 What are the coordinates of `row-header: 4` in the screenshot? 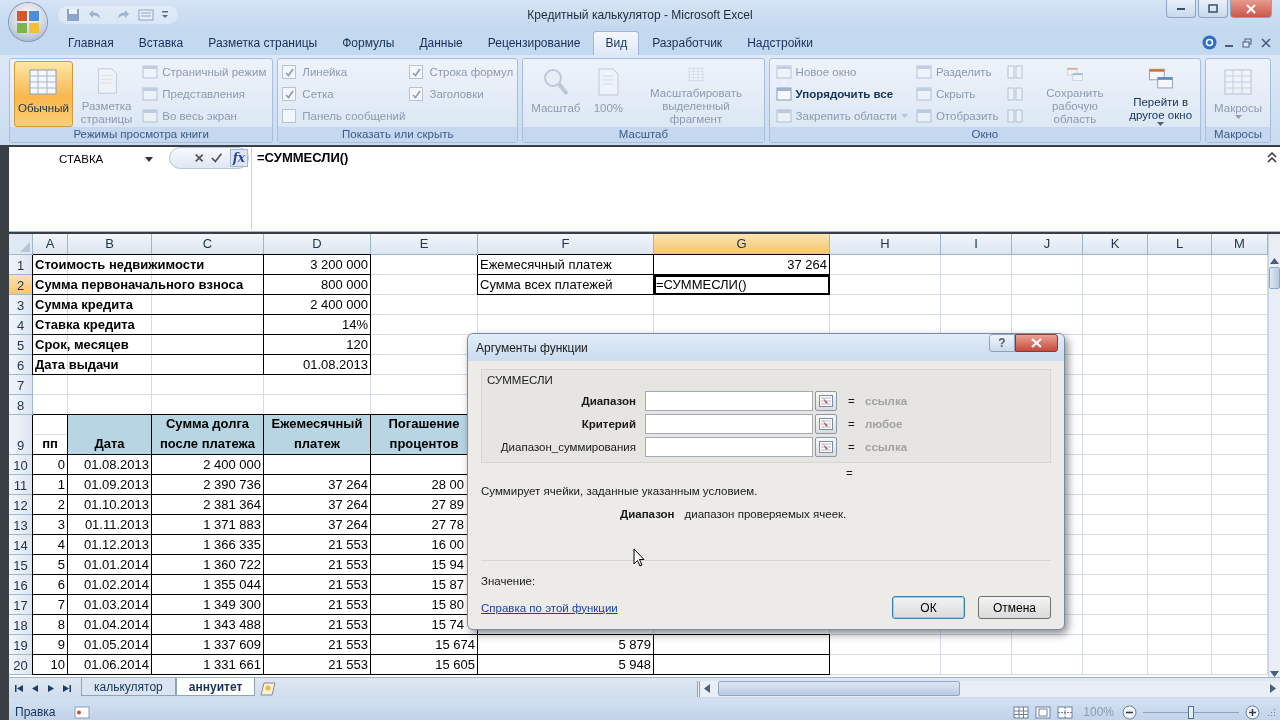 It's located at (21, 325).